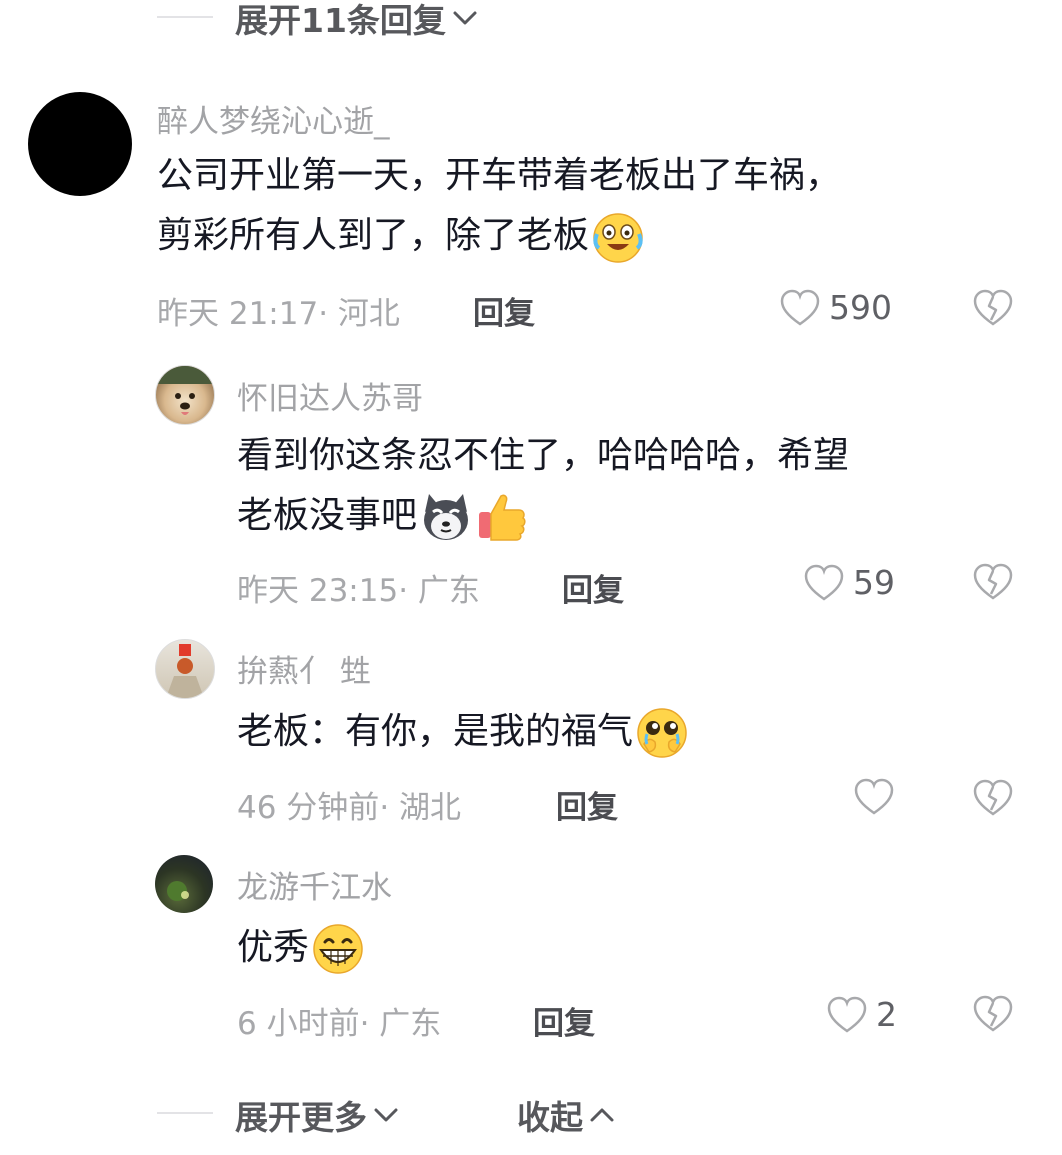 This screenshot has height=1155, width=1062. I want to click on dog-avatar-icon, so click(185, 390).